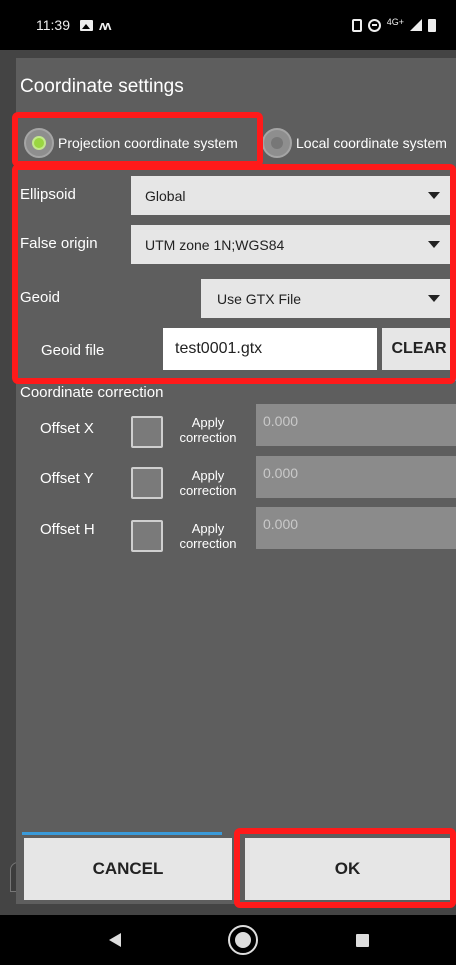  What do you see at coordinates (53, 25) in the screenshot?
I see `status-time: 11:39` at bounding box center [53, 25].